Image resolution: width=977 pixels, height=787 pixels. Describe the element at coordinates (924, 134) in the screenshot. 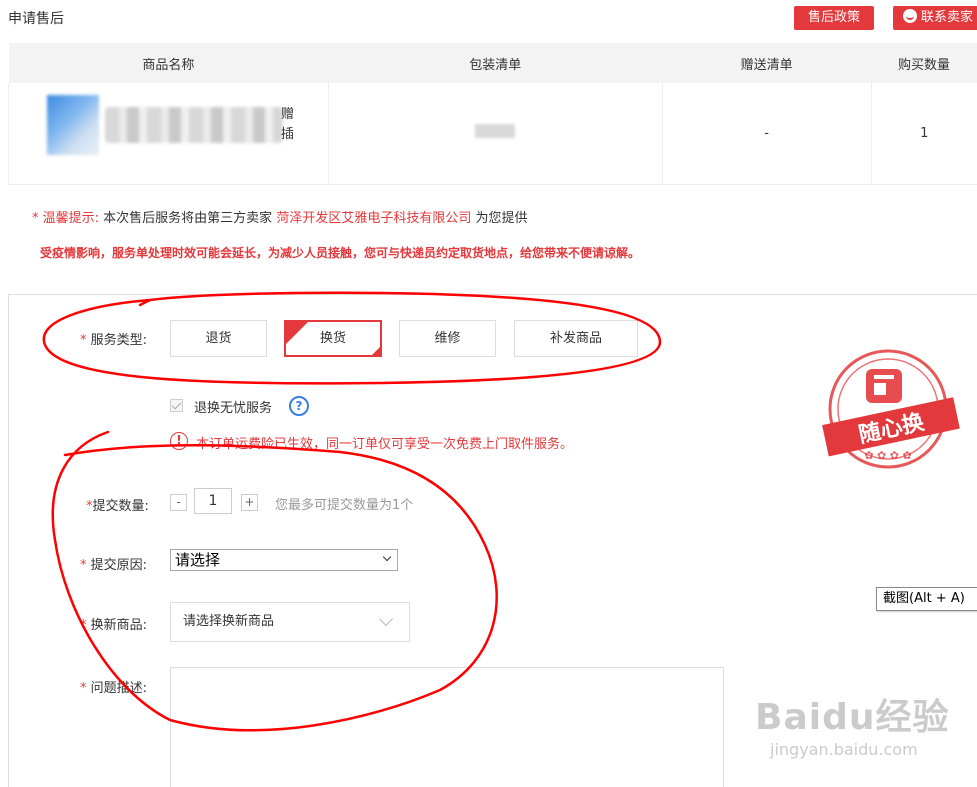

I see `quantity-cell: 1` at that location.